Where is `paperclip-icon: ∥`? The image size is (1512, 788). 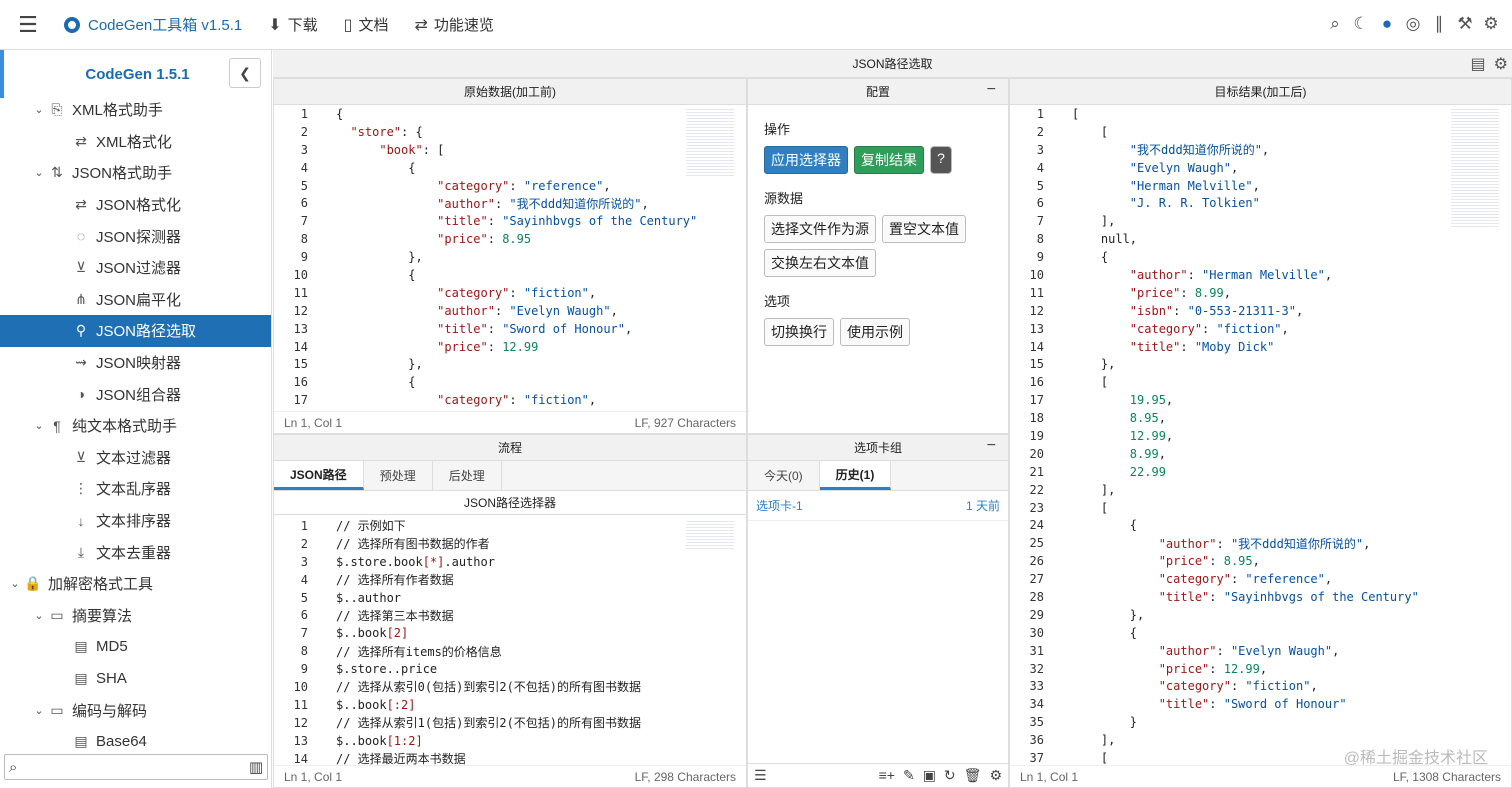 paperclip-icon: ∥ is located at coordinates (1439, 24).